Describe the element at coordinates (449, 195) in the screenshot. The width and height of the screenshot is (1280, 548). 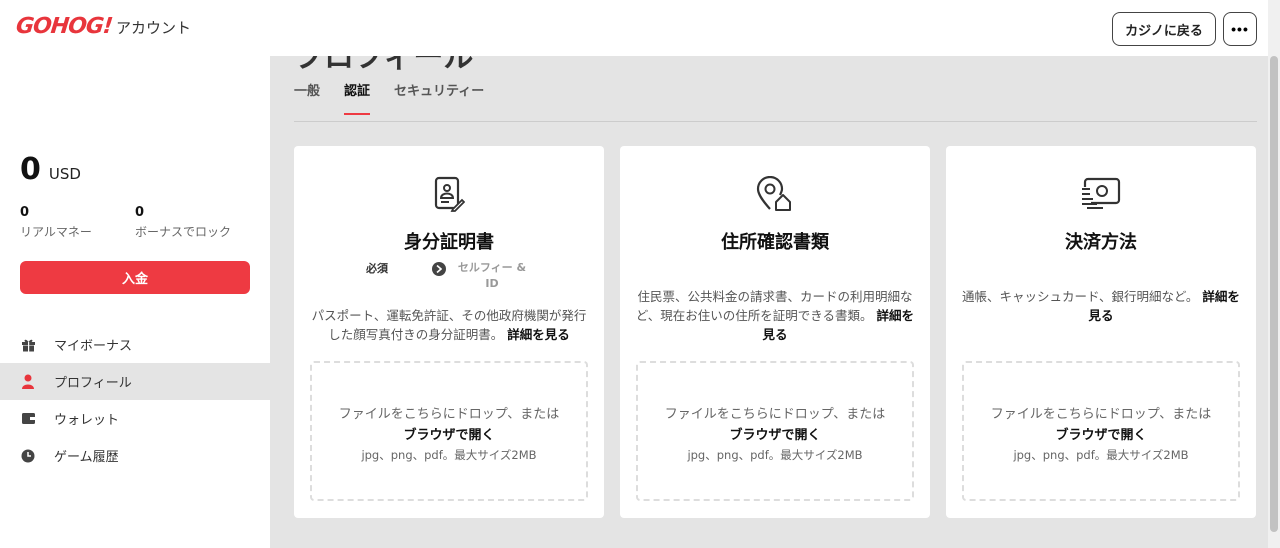
I see `id-document-icon` at that location.